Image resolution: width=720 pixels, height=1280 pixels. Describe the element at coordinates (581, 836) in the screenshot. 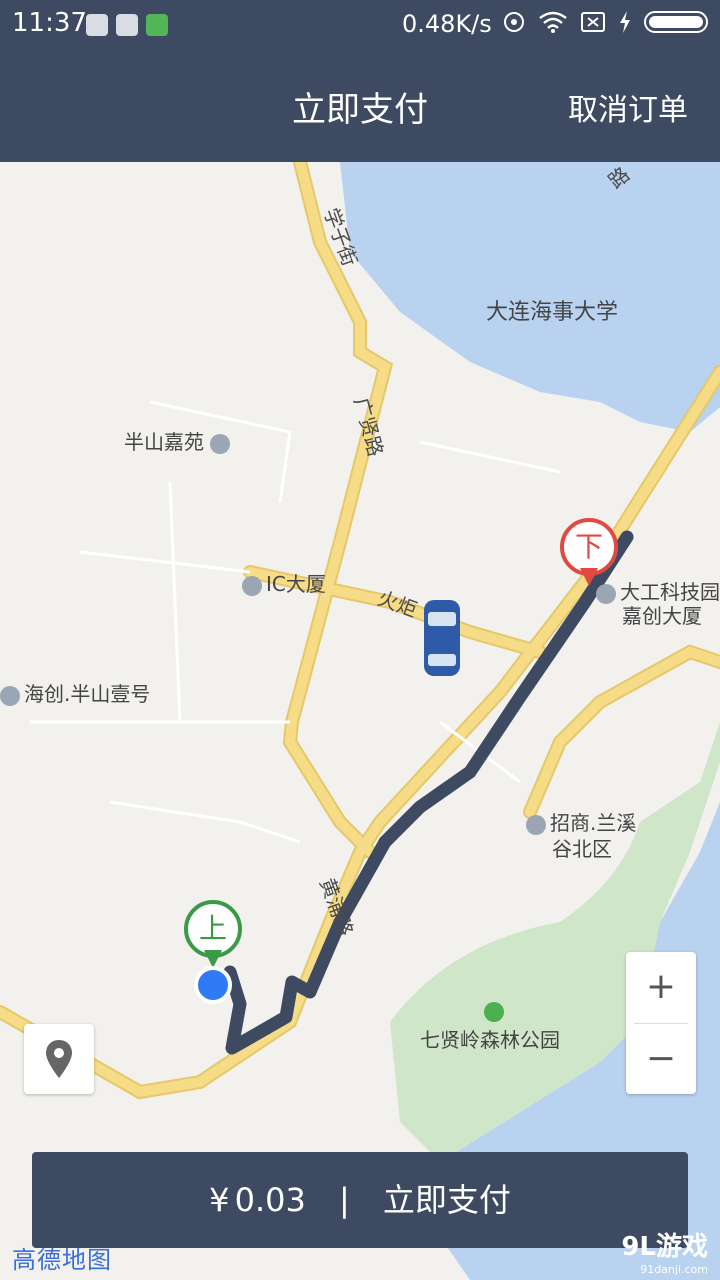

I see `place-label: 招商.兰溪 谷北区` at that location.